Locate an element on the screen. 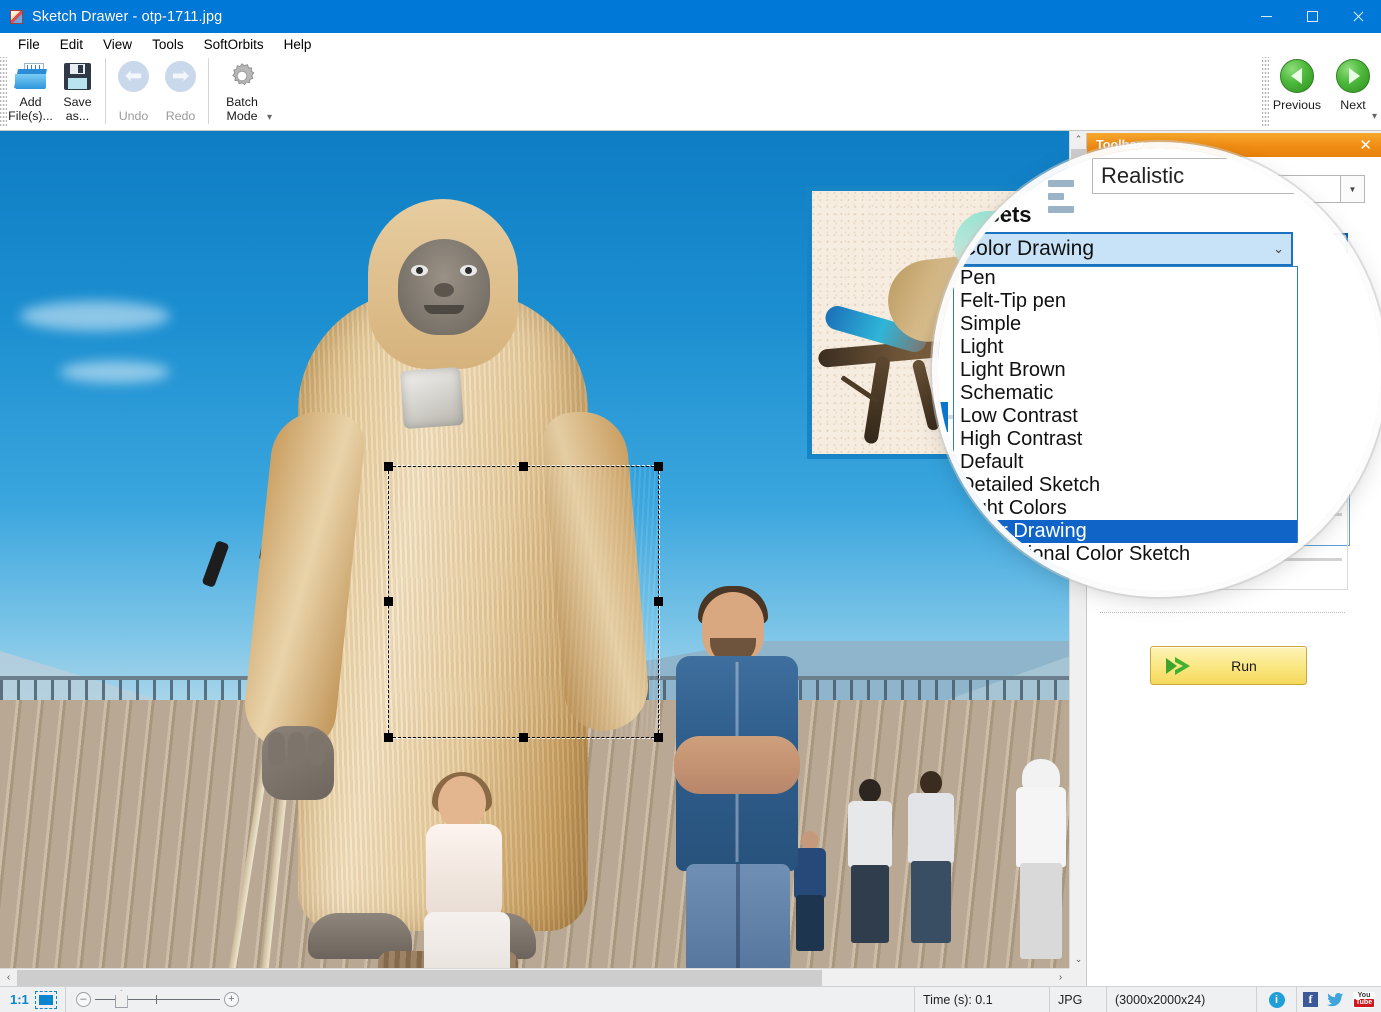 The image size is (1381, 1012). man-figure is located at coordinates (745, 777).